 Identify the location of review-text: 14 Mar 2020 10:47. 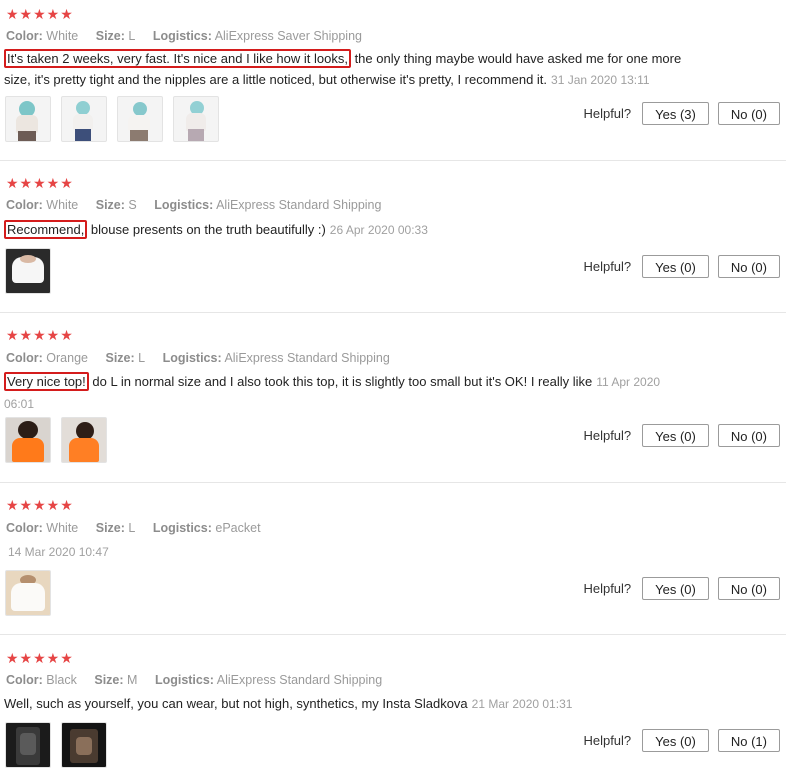
(56, 552).